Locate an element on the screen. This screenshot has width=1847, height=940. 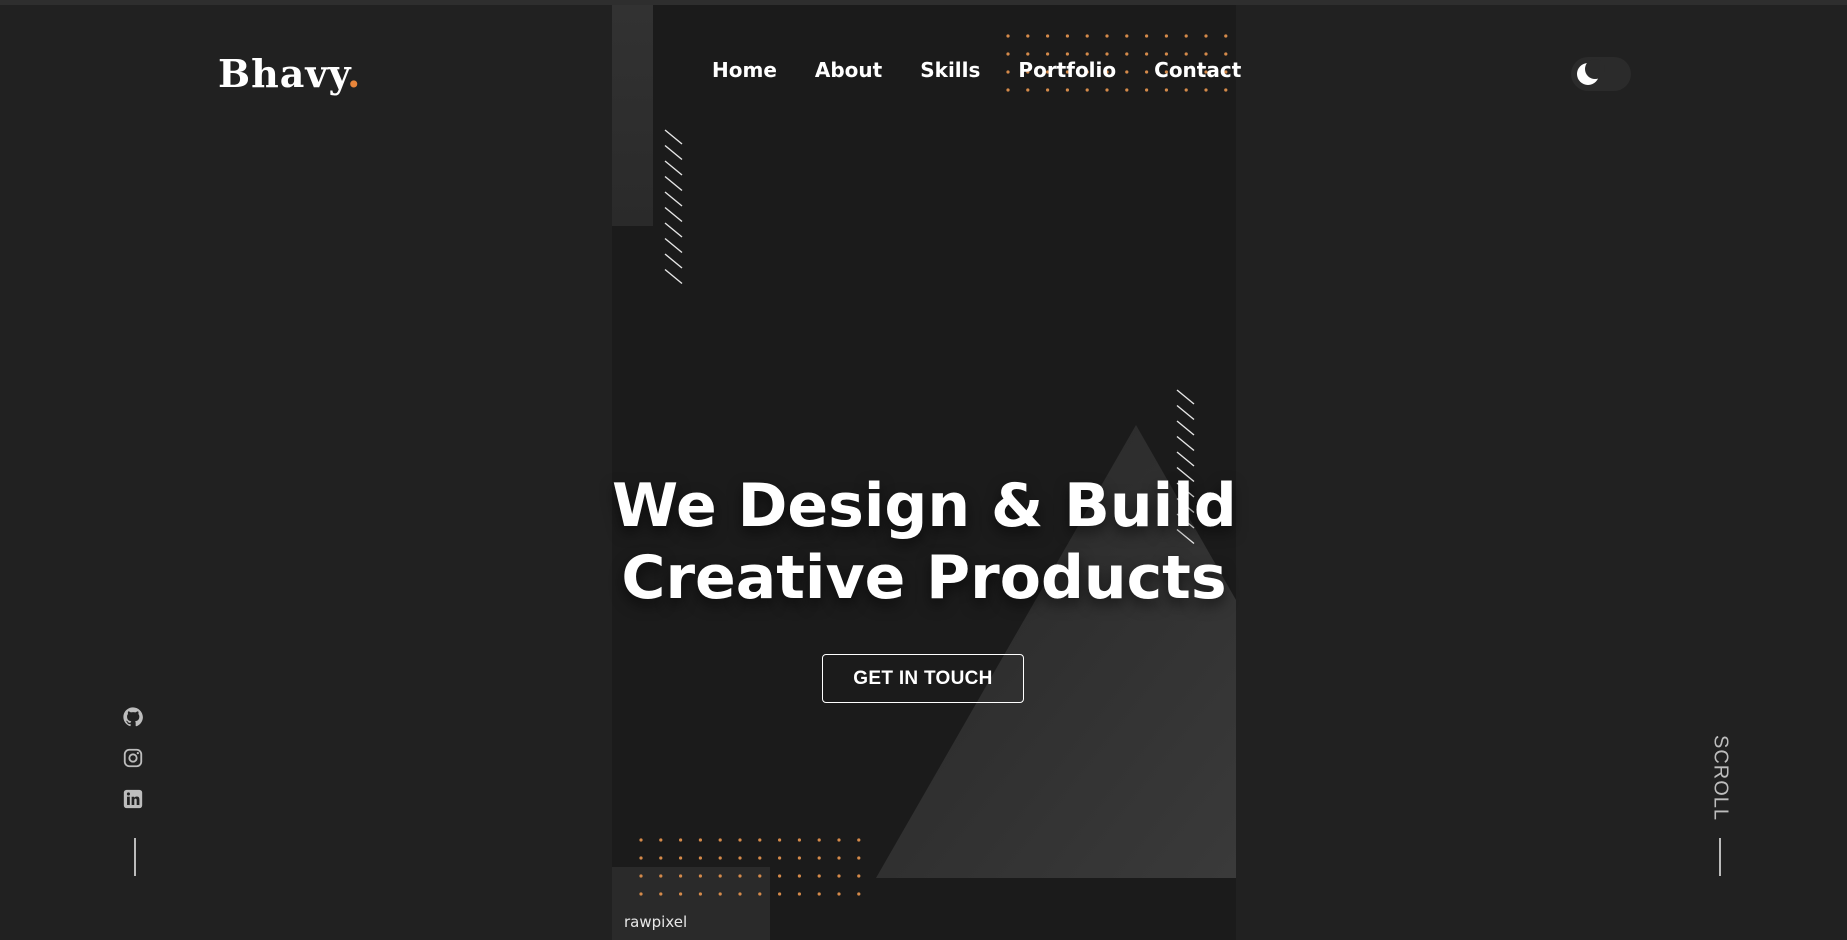
nav-link-portfolio: Portfolio is located at coordinates (1067, 70).